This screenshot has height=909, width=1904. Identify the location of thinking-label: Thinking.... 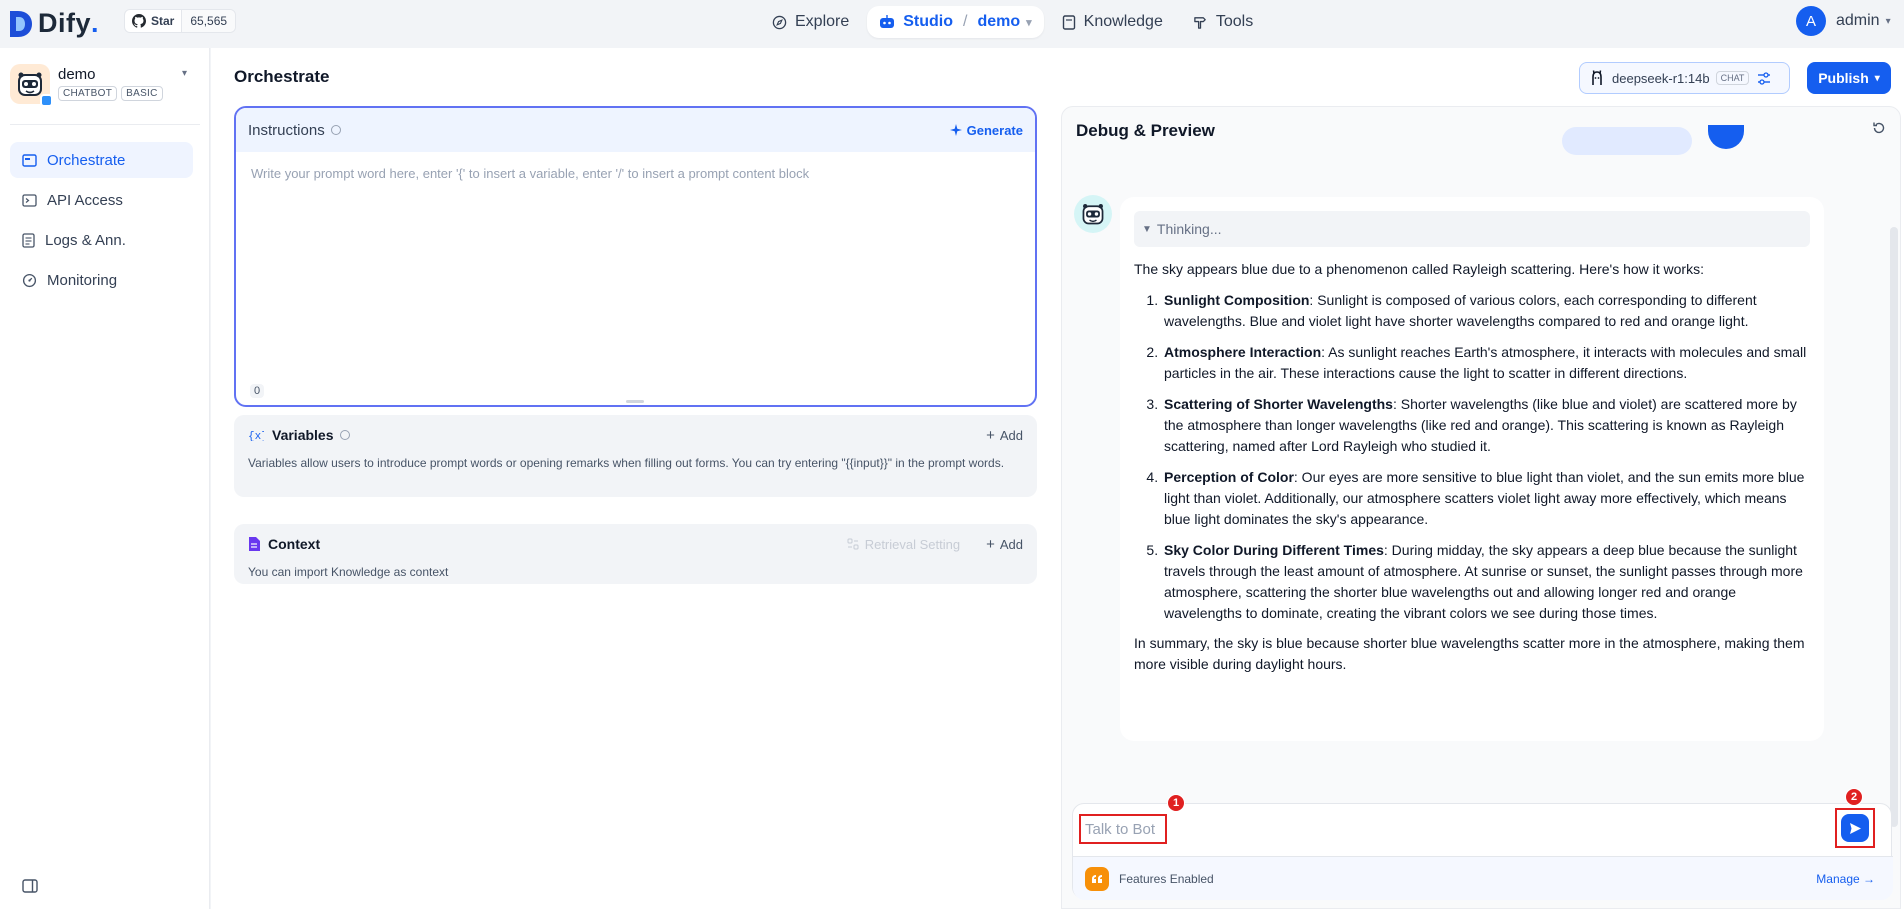
(1189, 229).